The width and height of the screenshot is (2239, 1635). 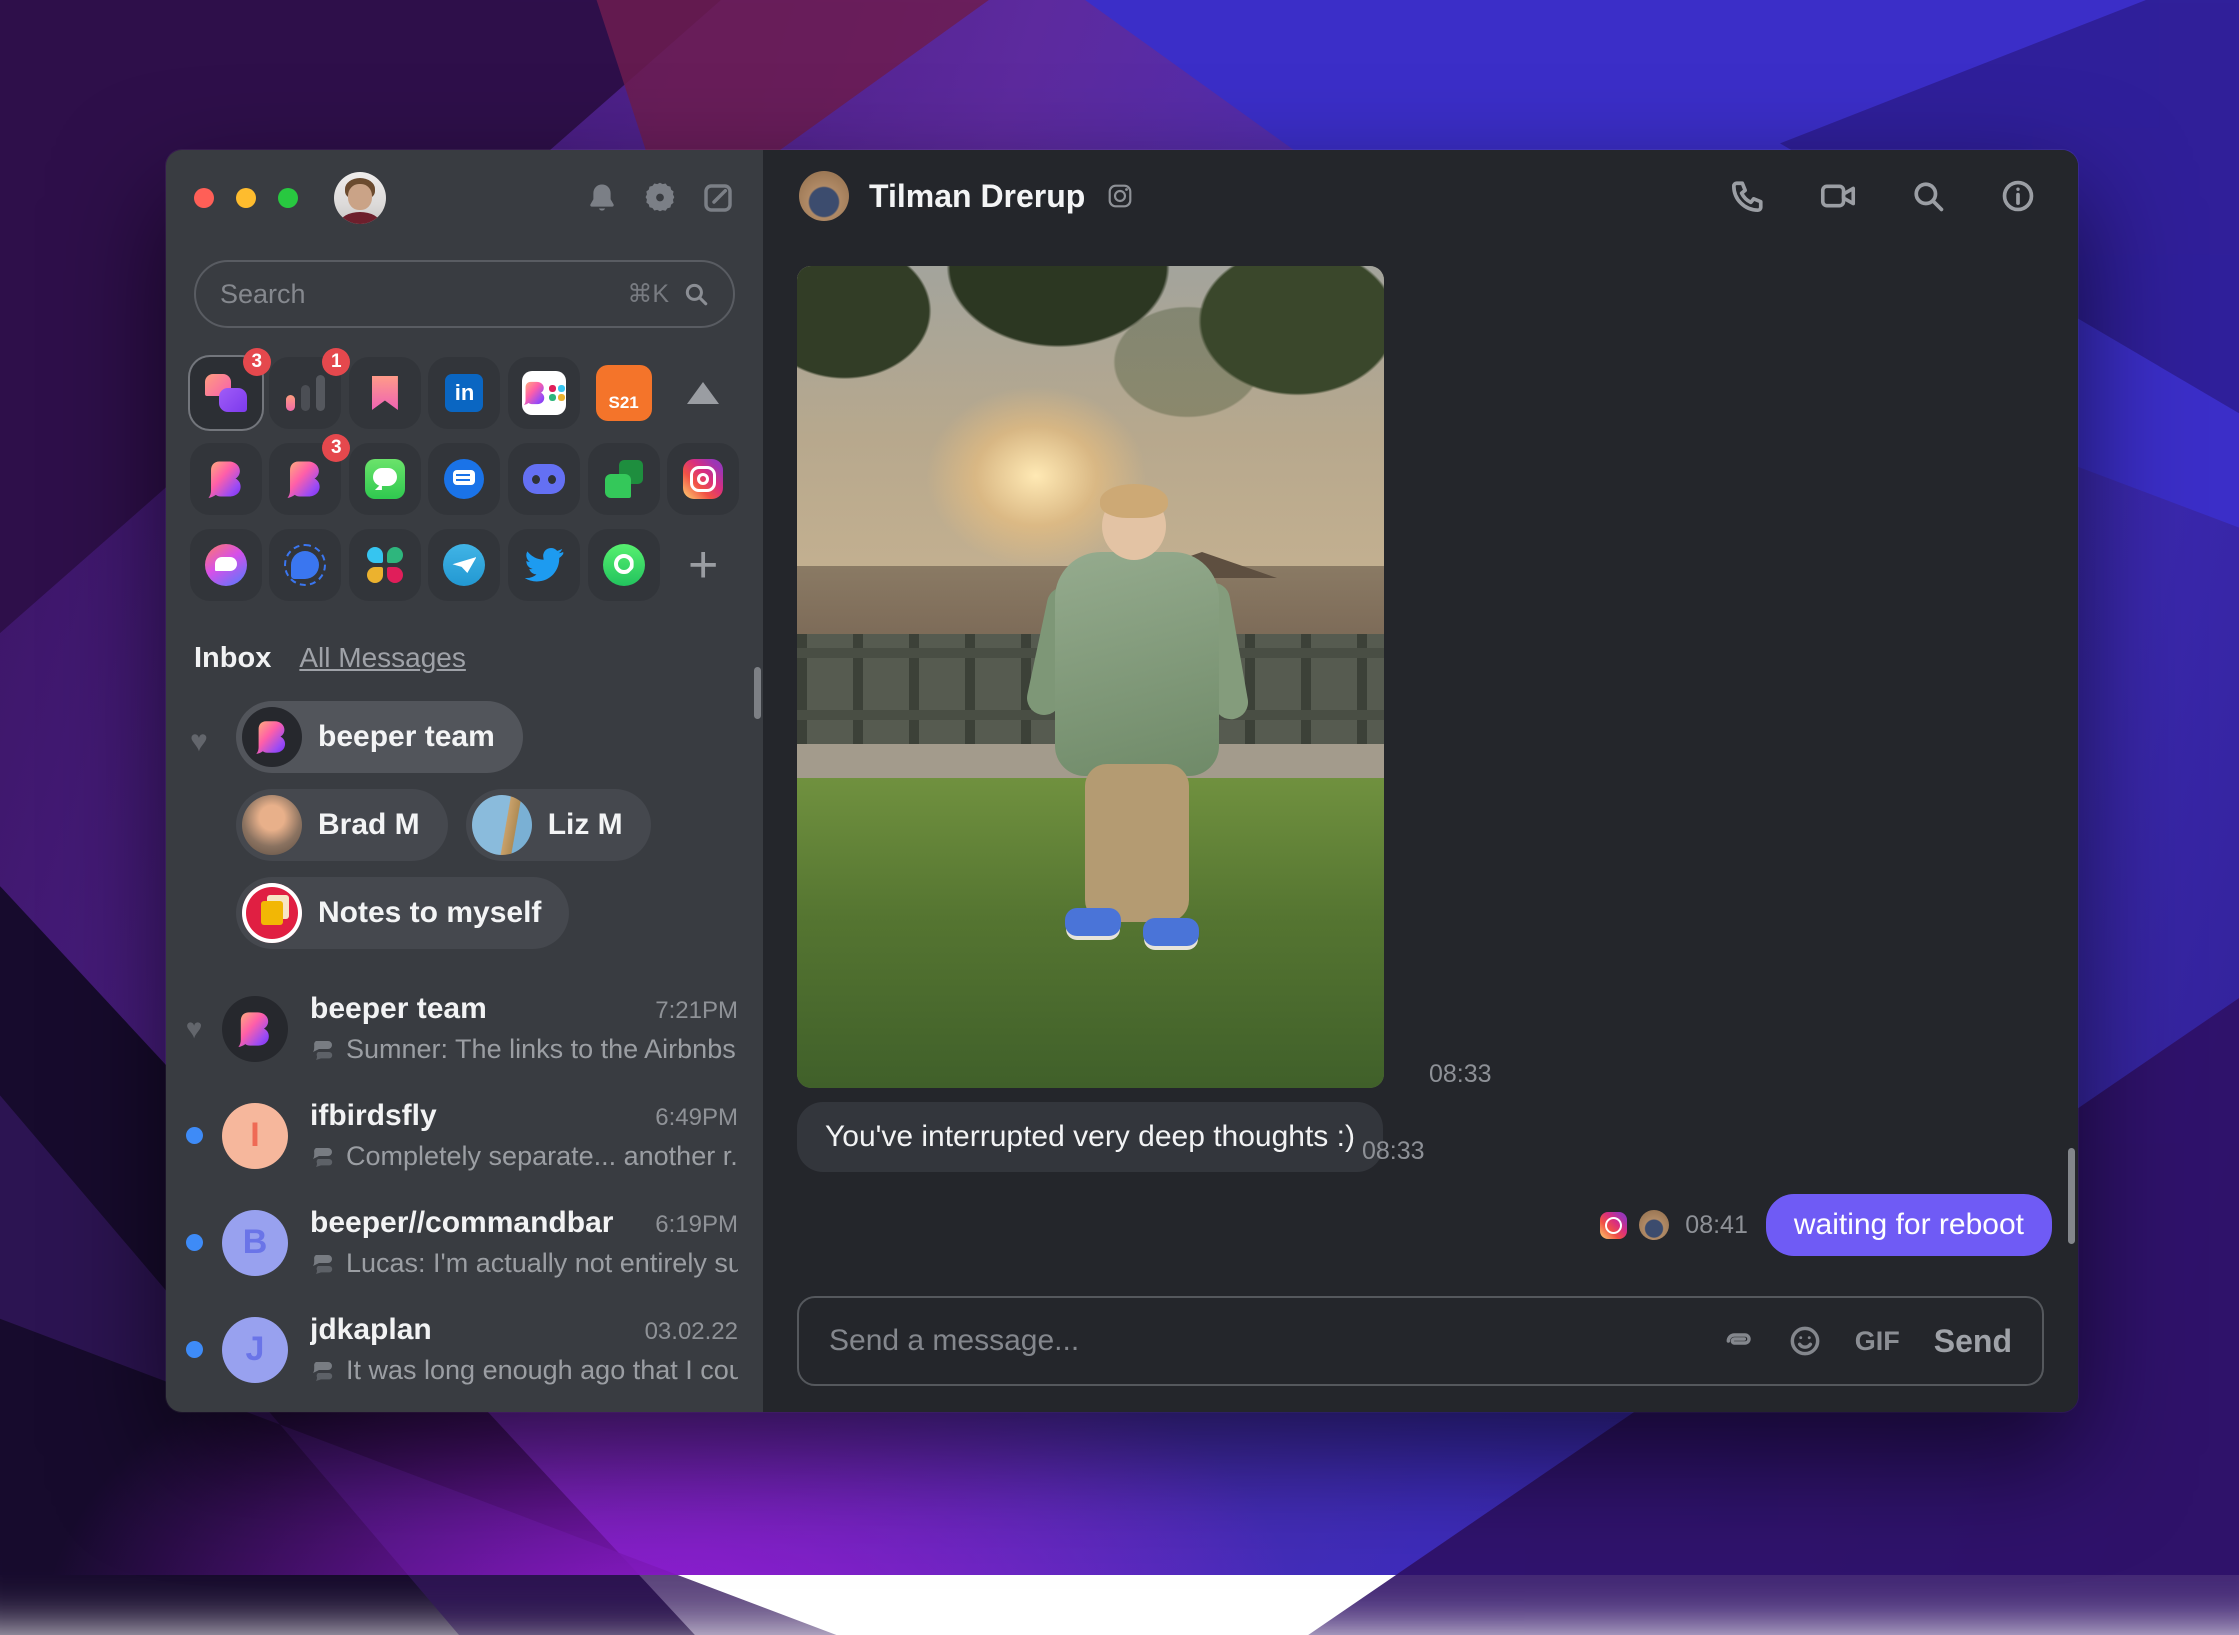 What do you see at coordinates (1739, 1341) in the screenshot?
I see `attach-icon` at bounding box center [1739, 1341].